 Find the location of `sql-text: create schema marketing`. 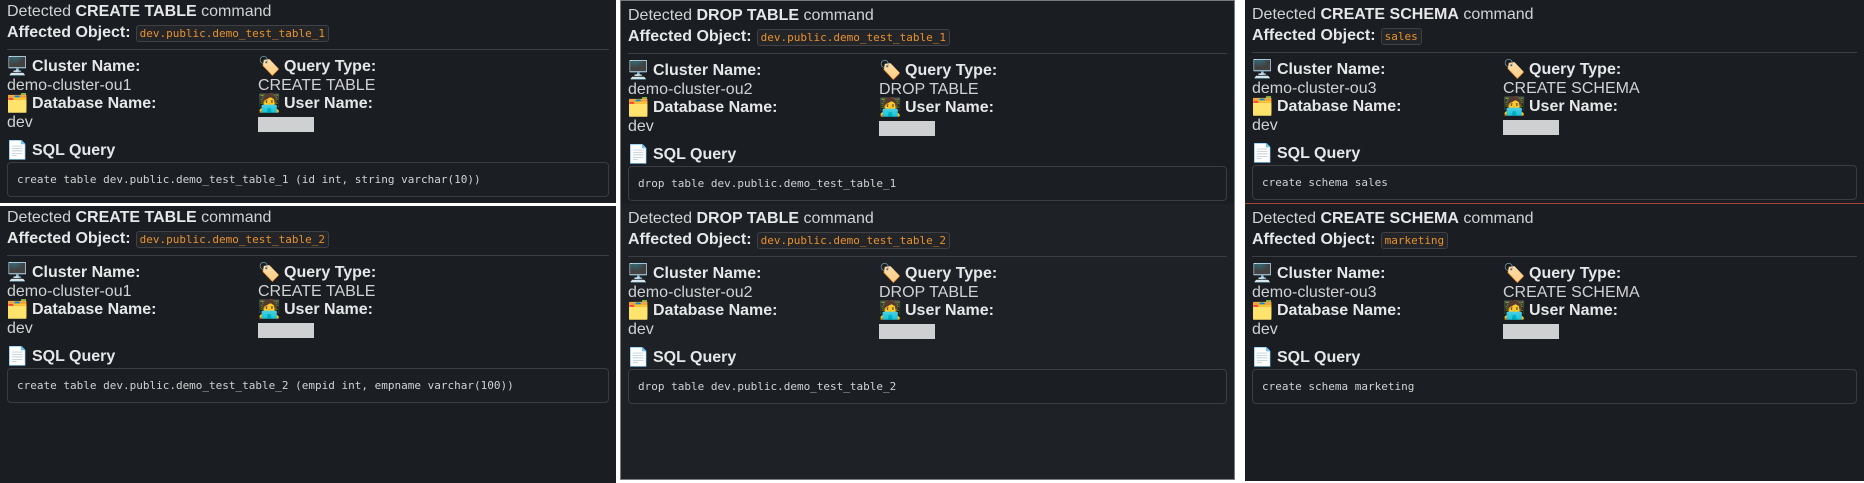

sql-text: create schema marketing is located at coordinates (1338, 386).